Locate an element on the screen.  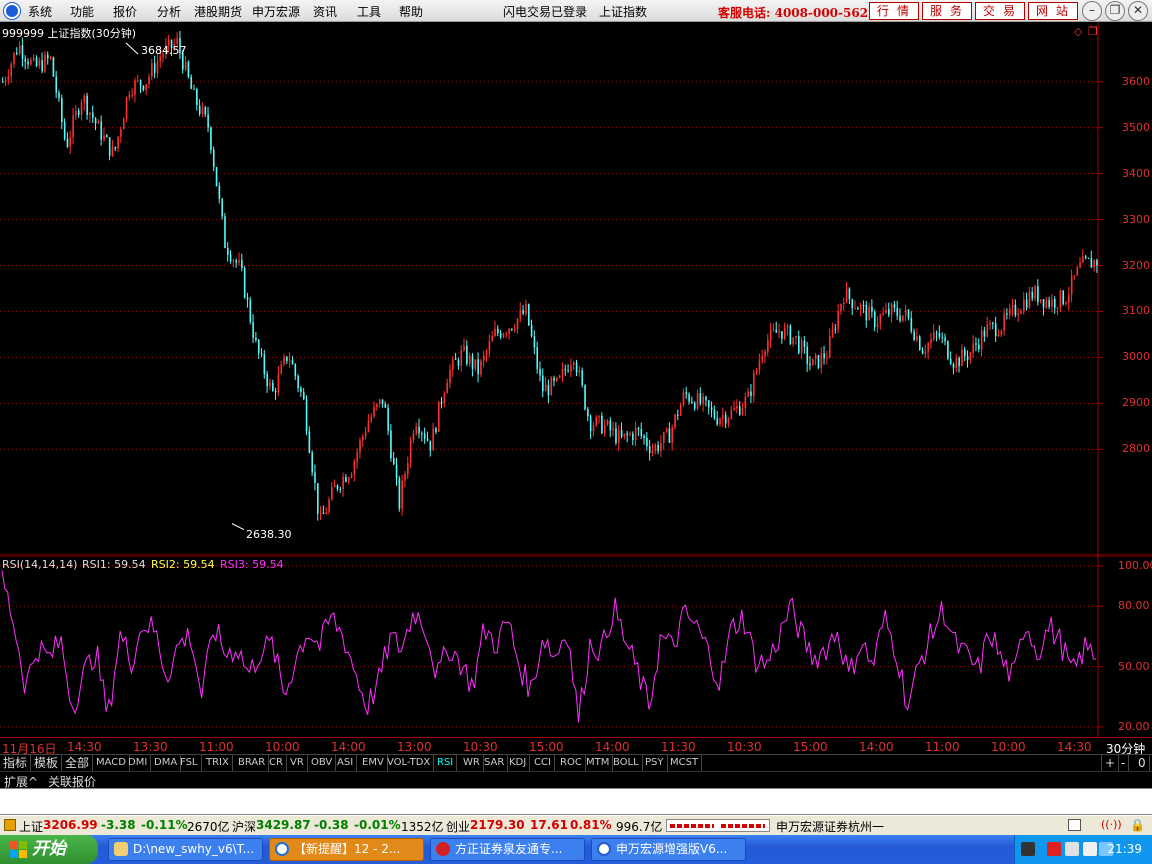
tray-network-icon is located at coordinates (1072, 849).